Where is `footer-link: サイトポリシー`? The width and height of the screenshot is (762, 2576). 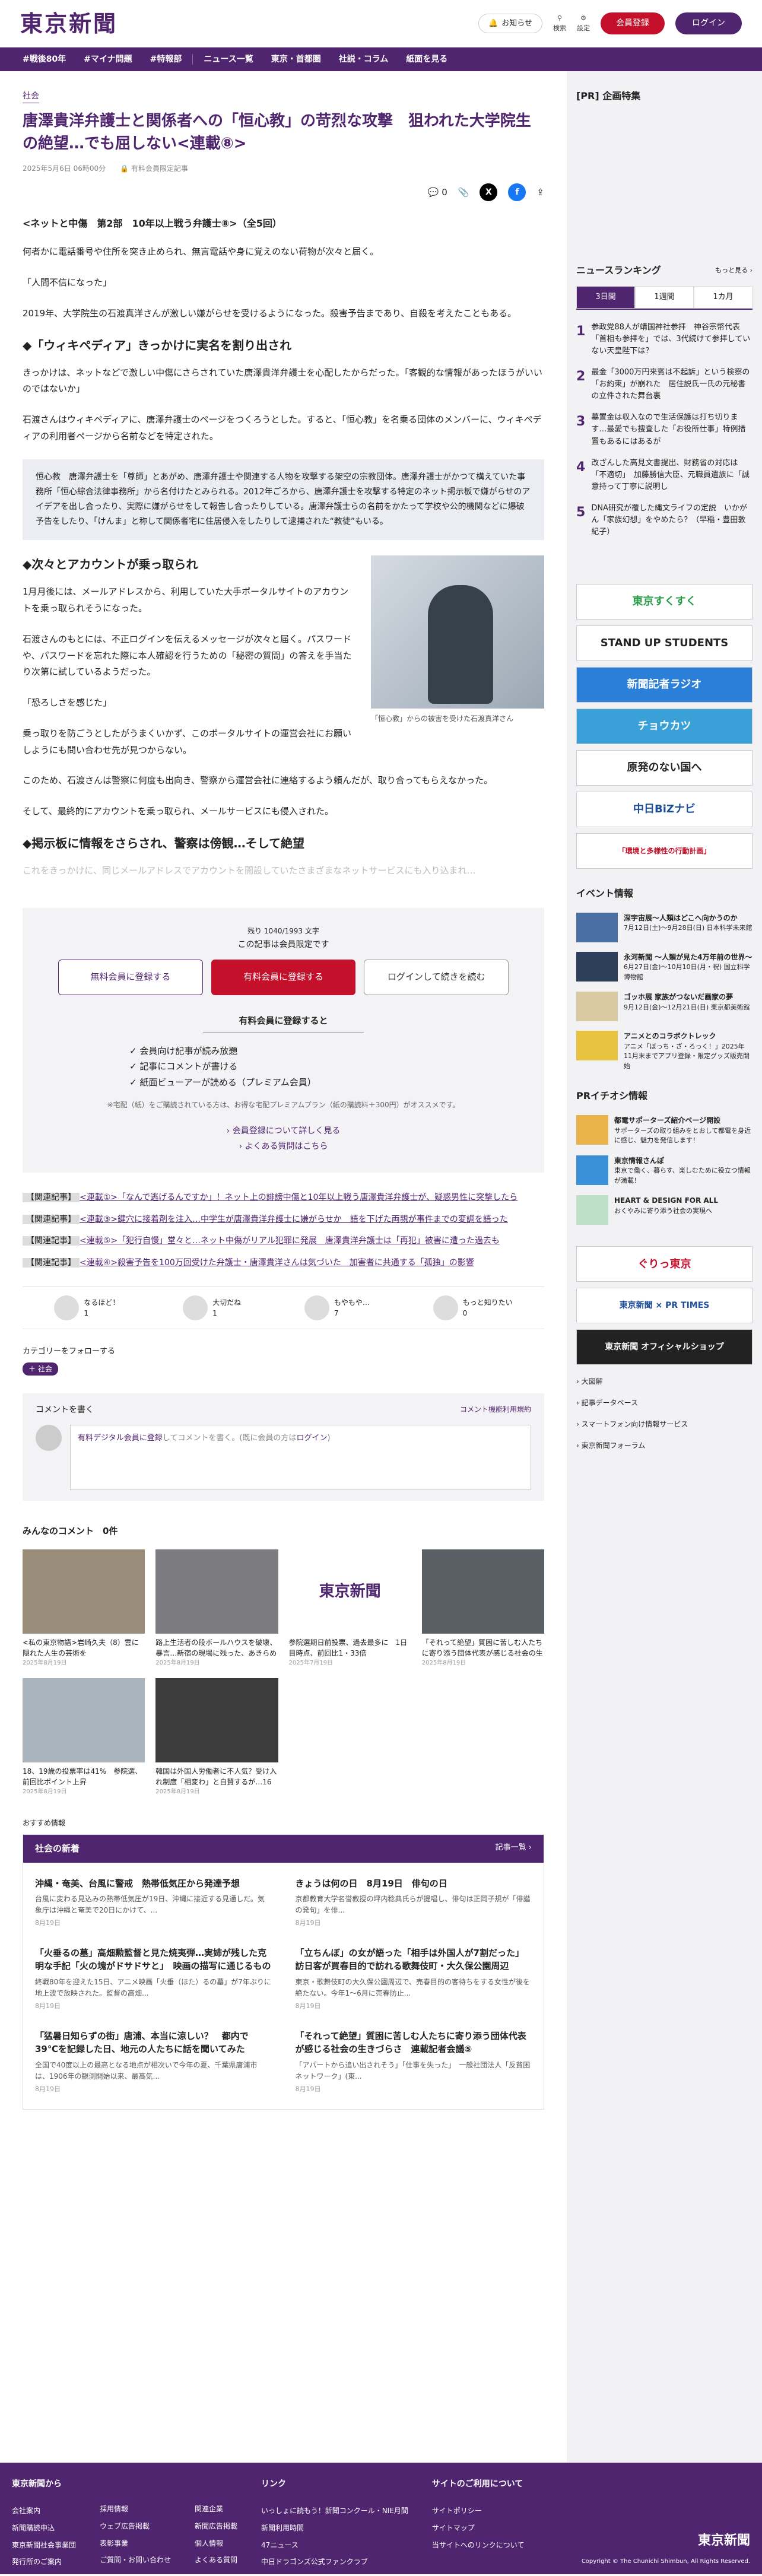
footer-link: サイトポリシー is located at coordinates (478, 2511).